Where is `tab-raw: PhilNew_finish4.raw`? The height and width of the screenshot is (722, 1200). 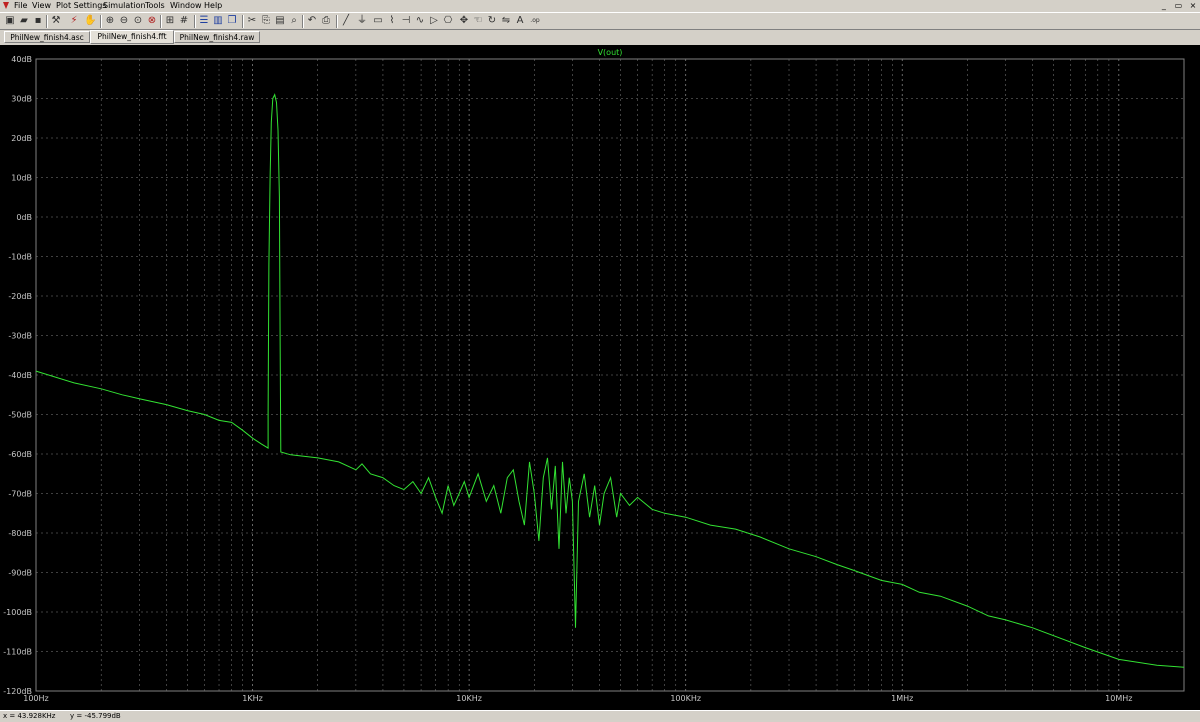 tab-raw: PhilNew_finish4.raw is located at coordinates (217, 37).